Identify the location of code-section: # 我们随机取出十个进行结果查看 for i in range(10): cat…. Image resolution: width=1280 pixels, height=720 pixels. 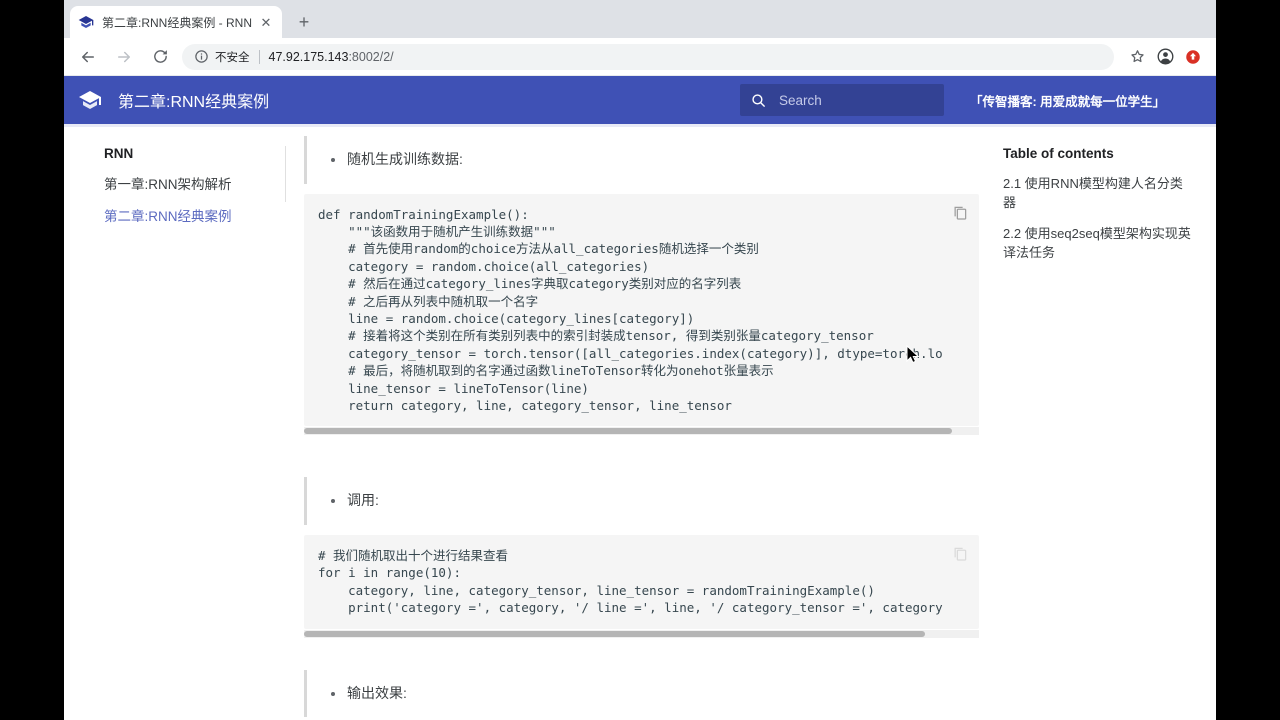
(641, 586).